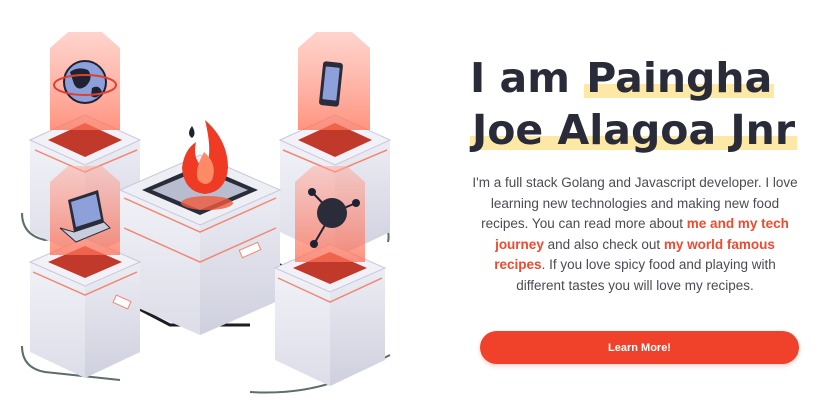 The image size is (823, 411). Describe the element at coordinates (634, 130) in the screenshot. I see `heading-name-rest: Joe Alagoa Jnr` at that location.